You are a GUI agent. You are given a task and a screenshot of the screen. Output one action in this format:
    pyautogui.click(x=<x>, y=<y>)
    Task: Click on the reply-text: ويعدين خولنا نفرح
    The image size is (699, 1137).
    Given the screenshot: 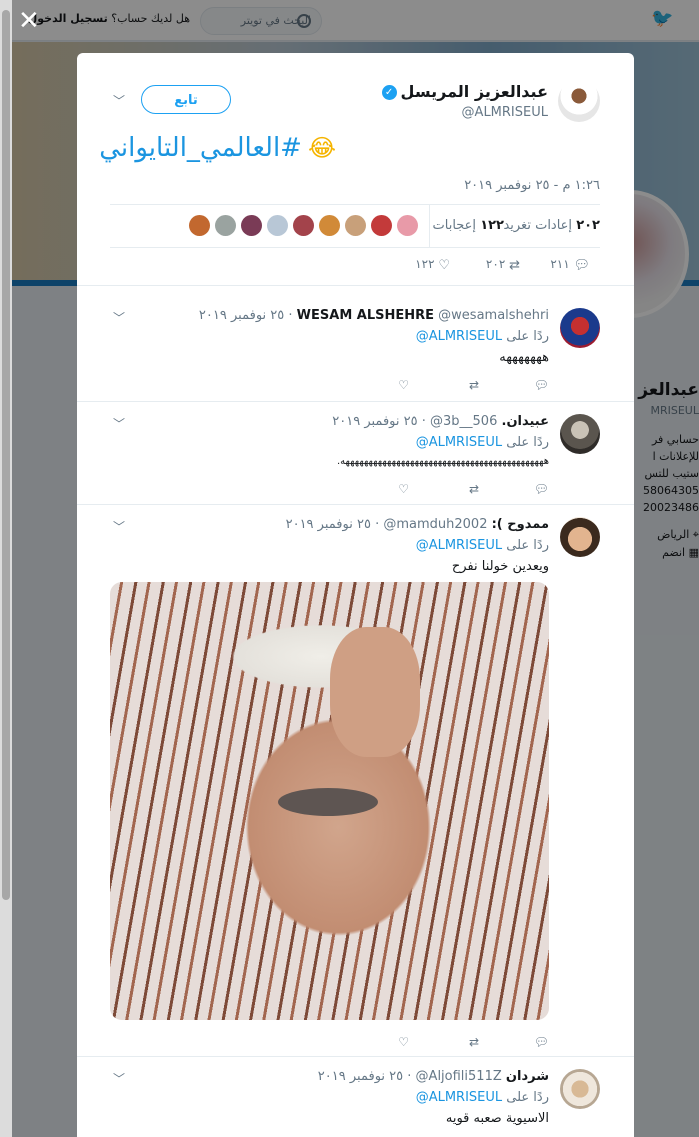 What is the action you would take?
    pyautogui.click(x=500, y=566)
    